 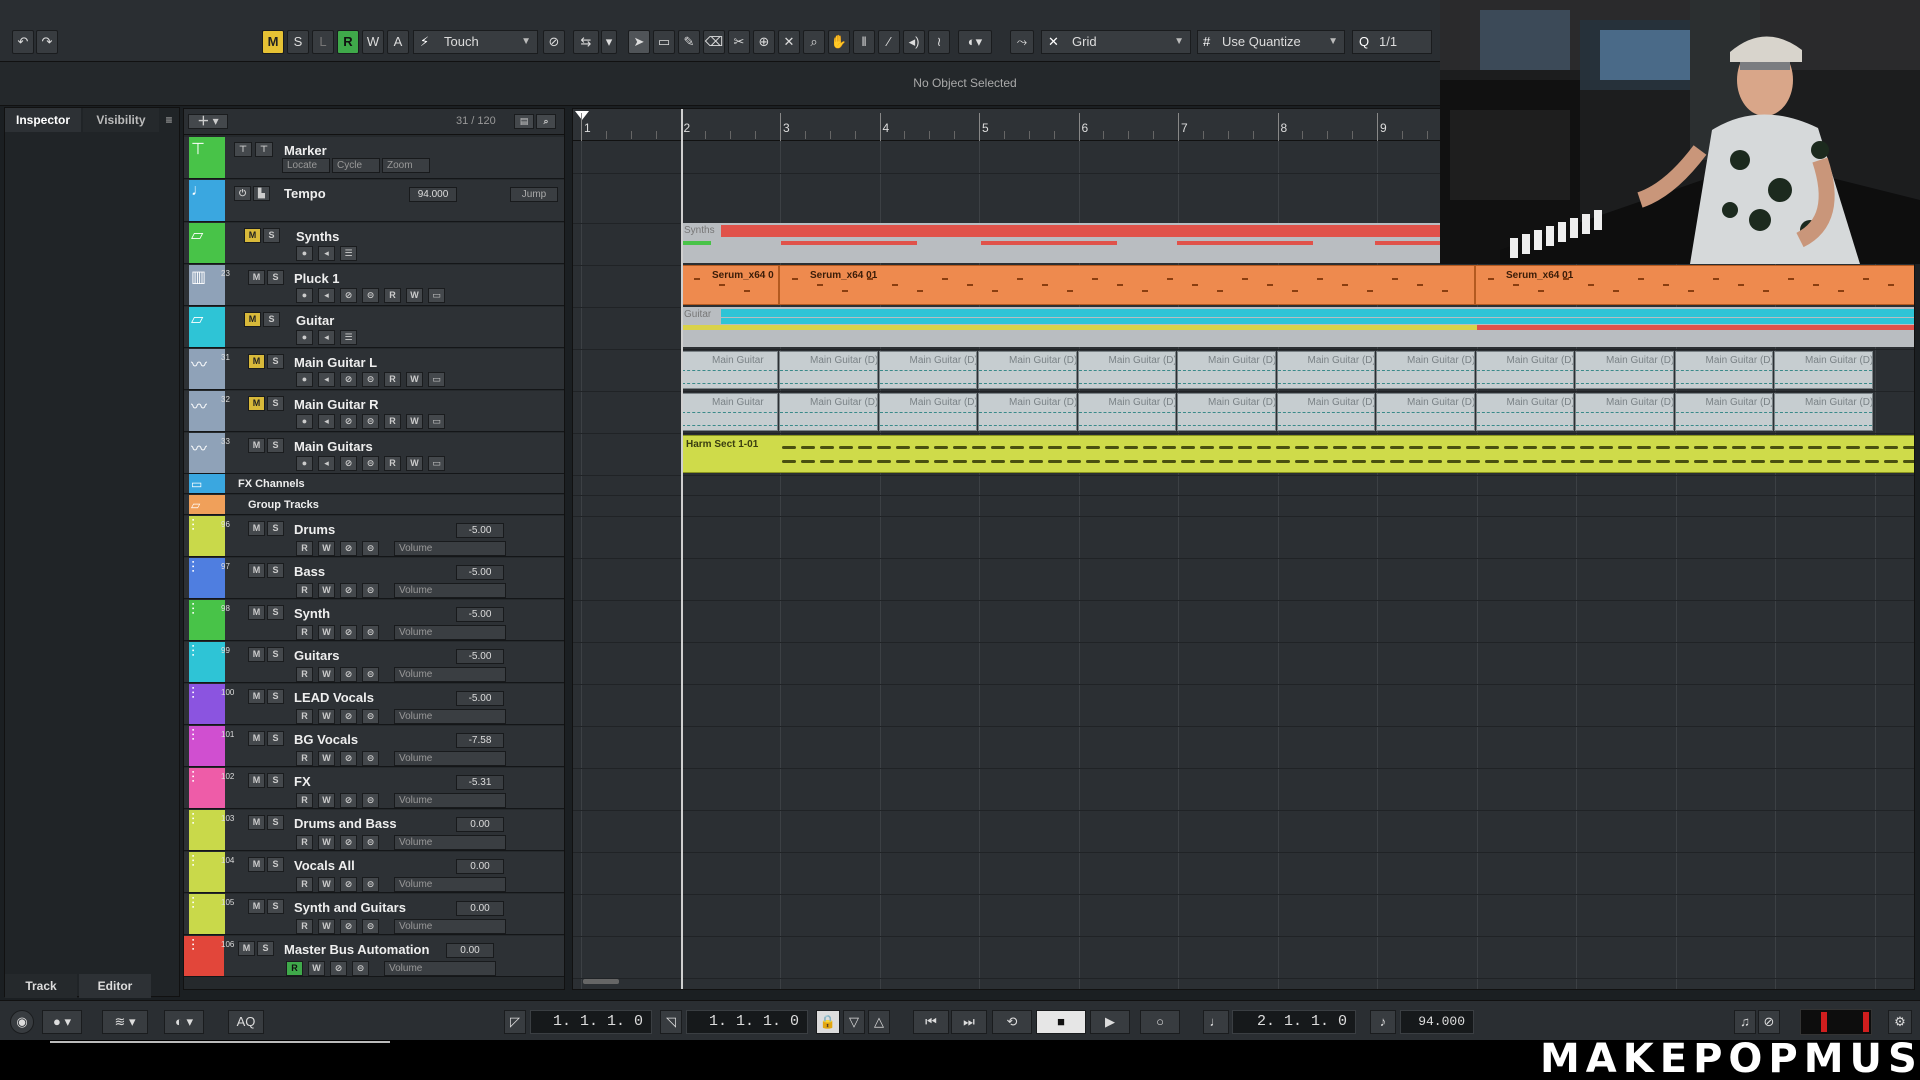 I want to click on inspector-menu-icon: ≡, so click(x=169, y=120).